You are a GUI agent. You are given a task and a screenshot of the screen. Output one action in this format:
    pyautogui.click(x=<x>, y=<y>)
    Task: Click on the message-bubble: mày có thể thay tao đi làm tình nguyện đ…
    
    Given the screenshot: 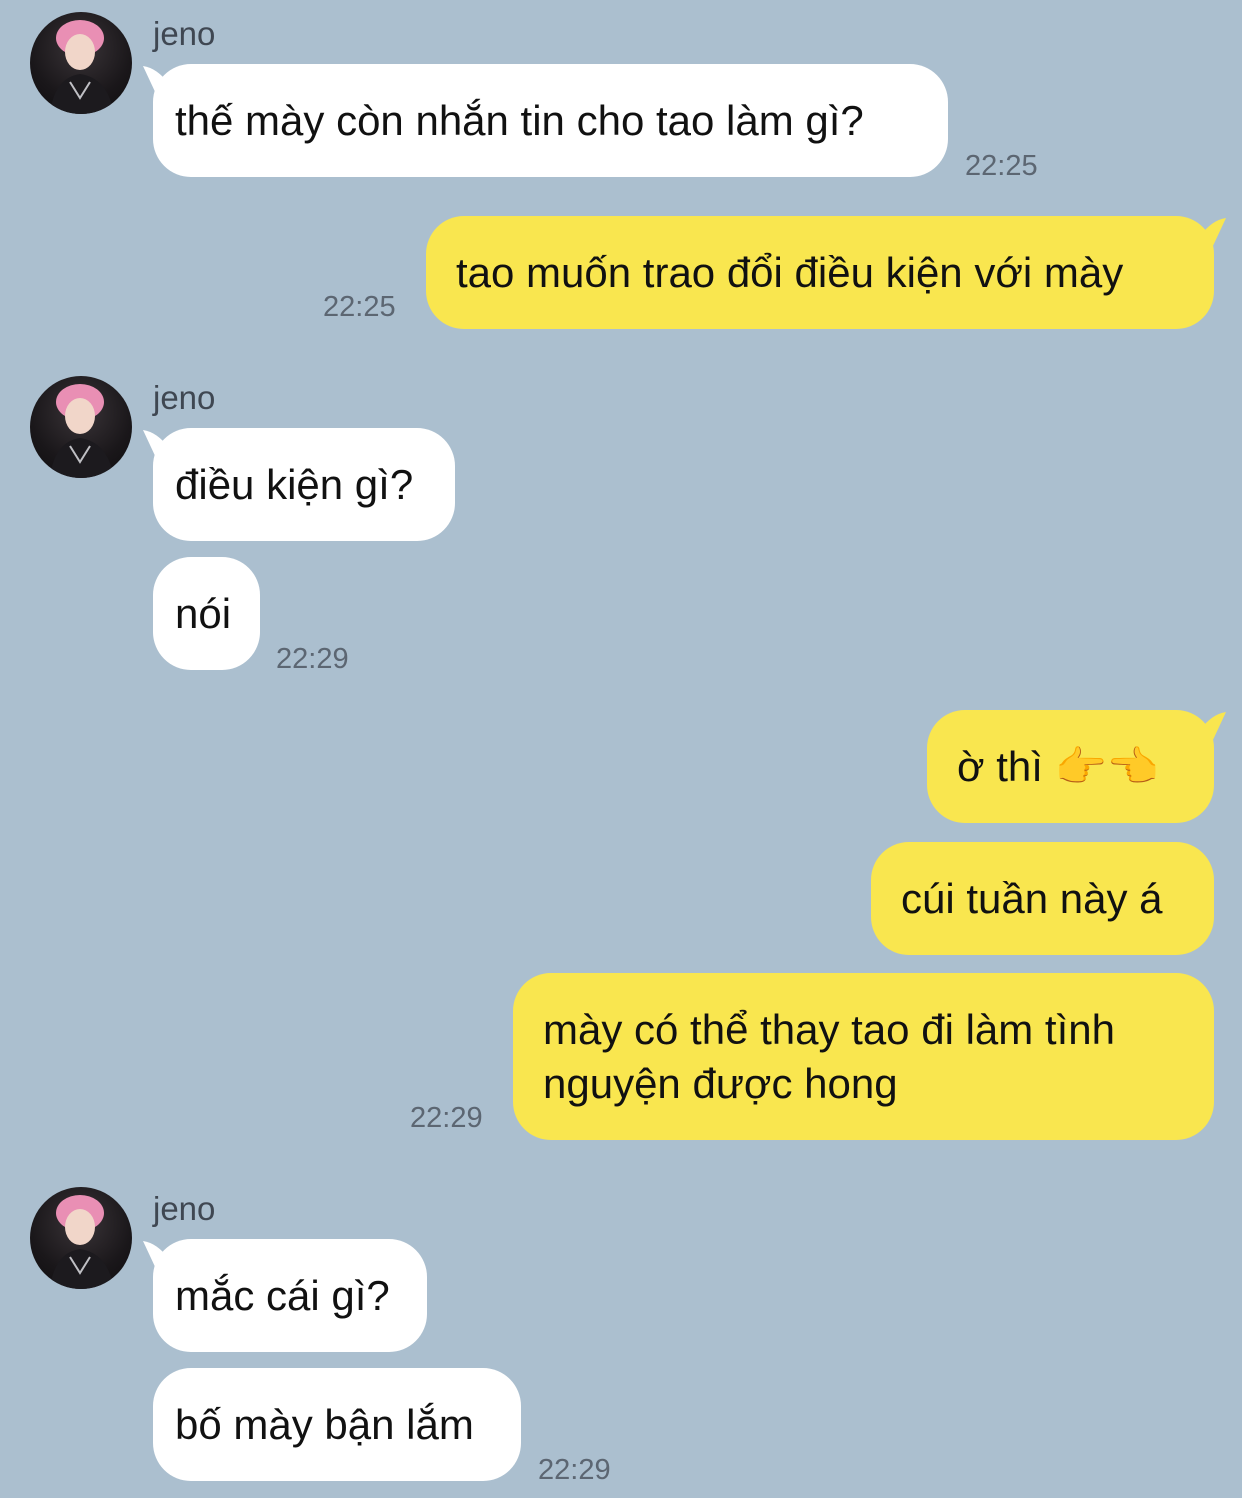 What is the action you would take?
    pyautogui.click(x=863, y=1056)
    